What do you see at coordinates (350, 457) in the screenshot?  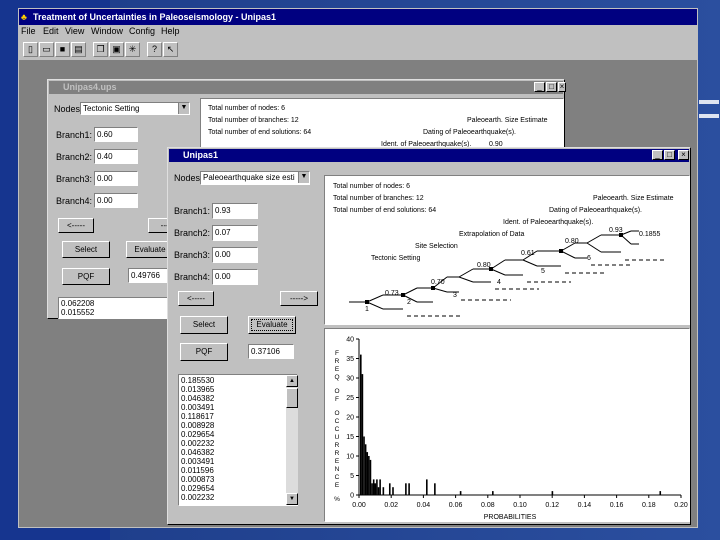 I see `y-tick-label: 10` at bounding box center [350, 457].